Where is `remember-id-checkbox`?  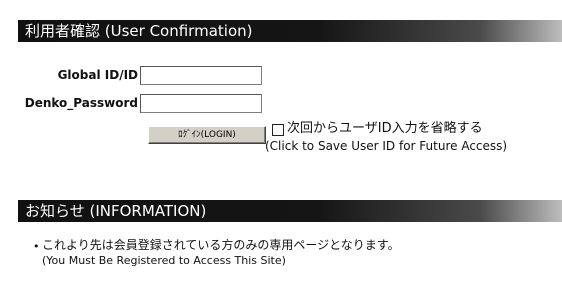
remember-id-checkbox is located at coordinates (278, 129).